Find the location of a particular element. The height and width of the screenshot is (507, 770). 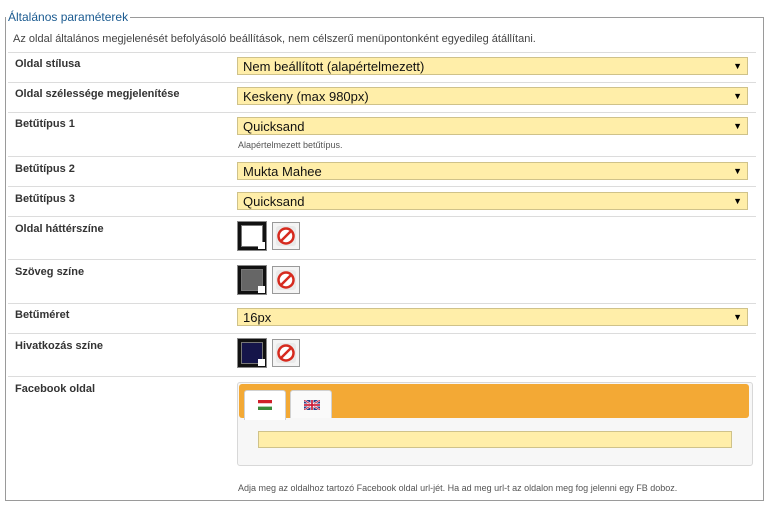

font1-label: Betűtípus 1 is located at coordinates (45, 124).